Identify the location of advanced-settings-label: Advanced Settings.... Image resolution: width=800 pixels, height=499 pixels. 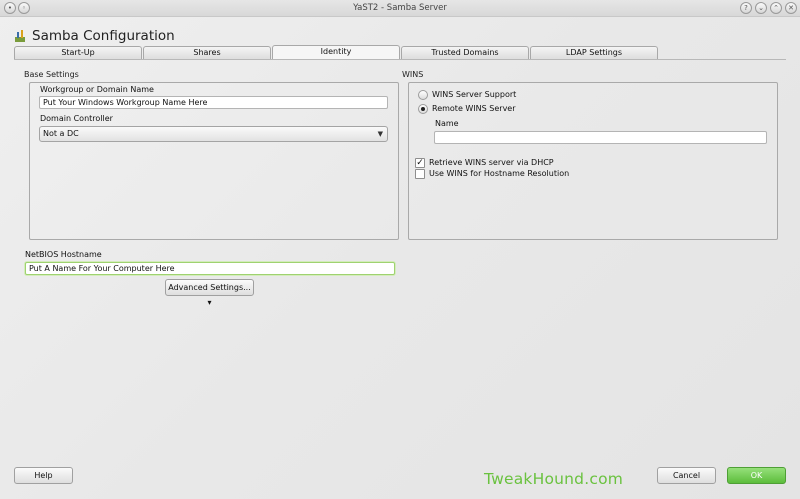
(209, 287).